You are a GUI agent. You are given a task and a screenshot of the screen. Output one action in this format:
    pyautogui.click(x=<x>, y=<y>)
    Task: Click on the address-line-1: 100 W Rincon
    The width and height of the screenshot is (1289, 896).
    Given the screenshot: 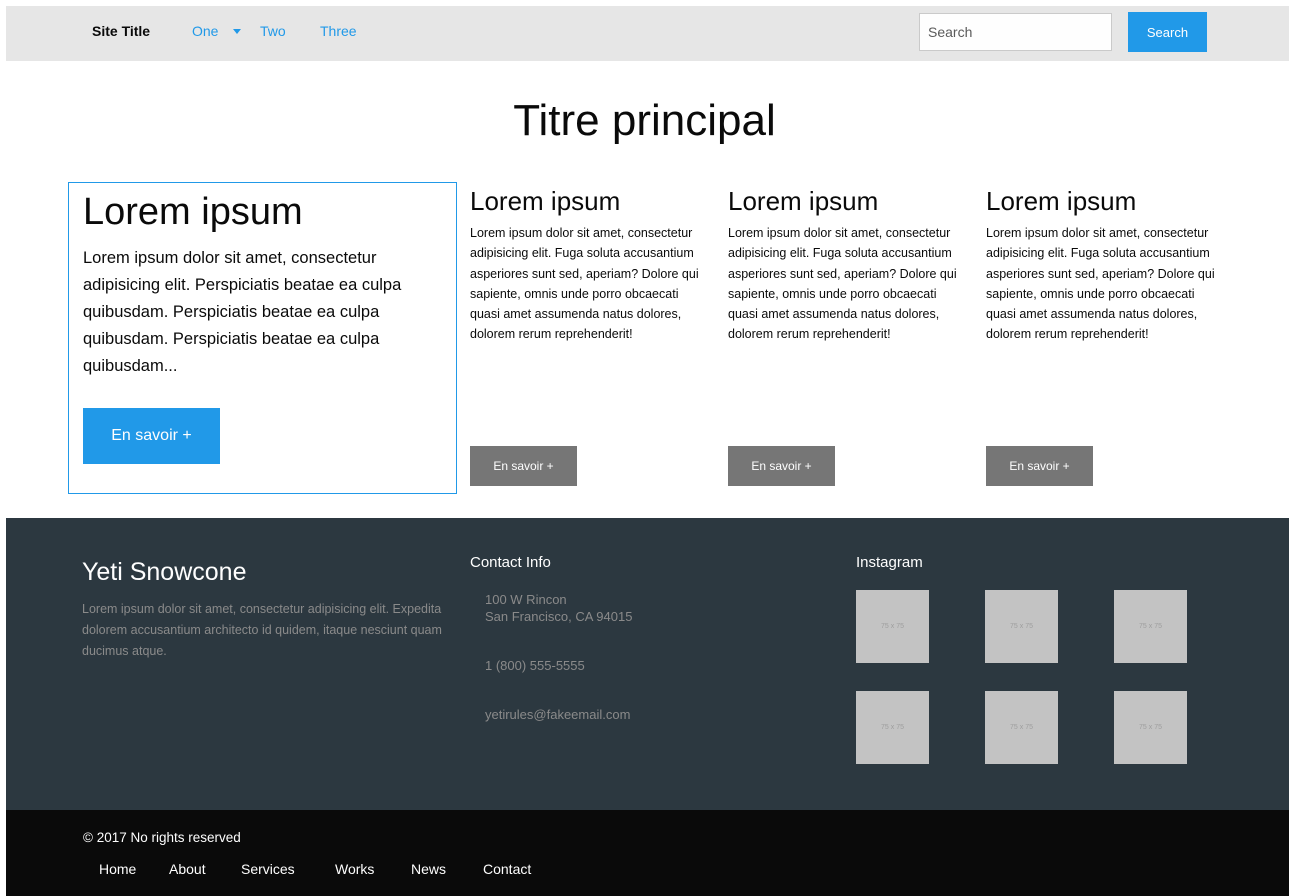 What is the action you would take?
    pyautogui.click(x=526, y=599)
    